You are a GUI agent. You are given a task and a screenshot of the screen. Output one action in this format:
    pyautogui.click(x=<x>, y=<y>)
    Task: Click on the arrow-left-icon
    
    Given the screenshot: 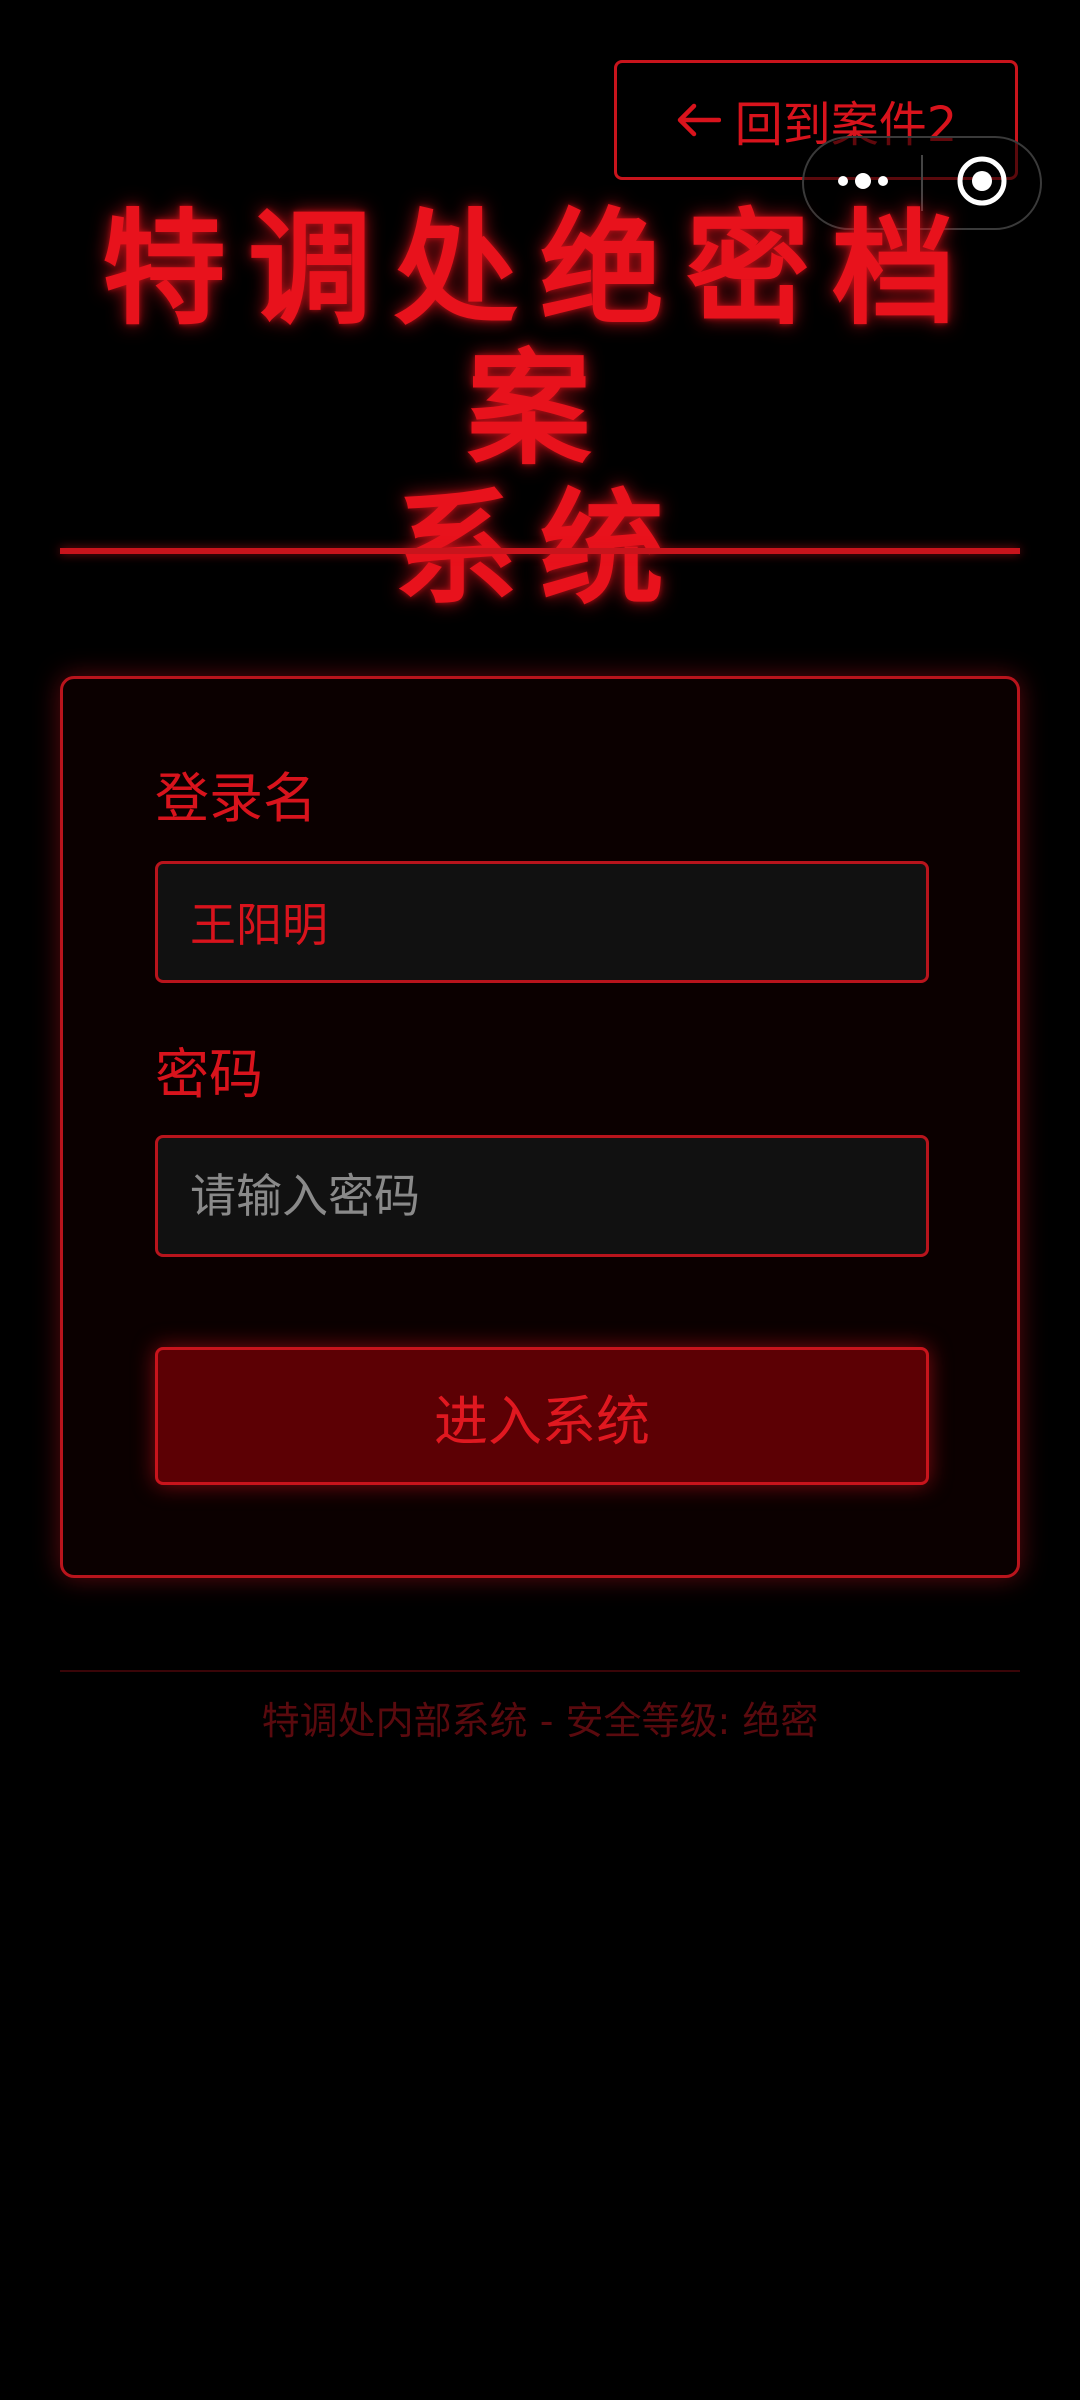 What is the action you would take?
    pyautogui.click(x=698, y=120)
    